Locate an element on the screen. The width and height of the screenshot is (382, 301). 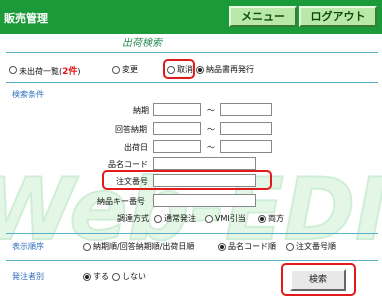
radio-sort-by-order-number is located at coordinates (290, 247).